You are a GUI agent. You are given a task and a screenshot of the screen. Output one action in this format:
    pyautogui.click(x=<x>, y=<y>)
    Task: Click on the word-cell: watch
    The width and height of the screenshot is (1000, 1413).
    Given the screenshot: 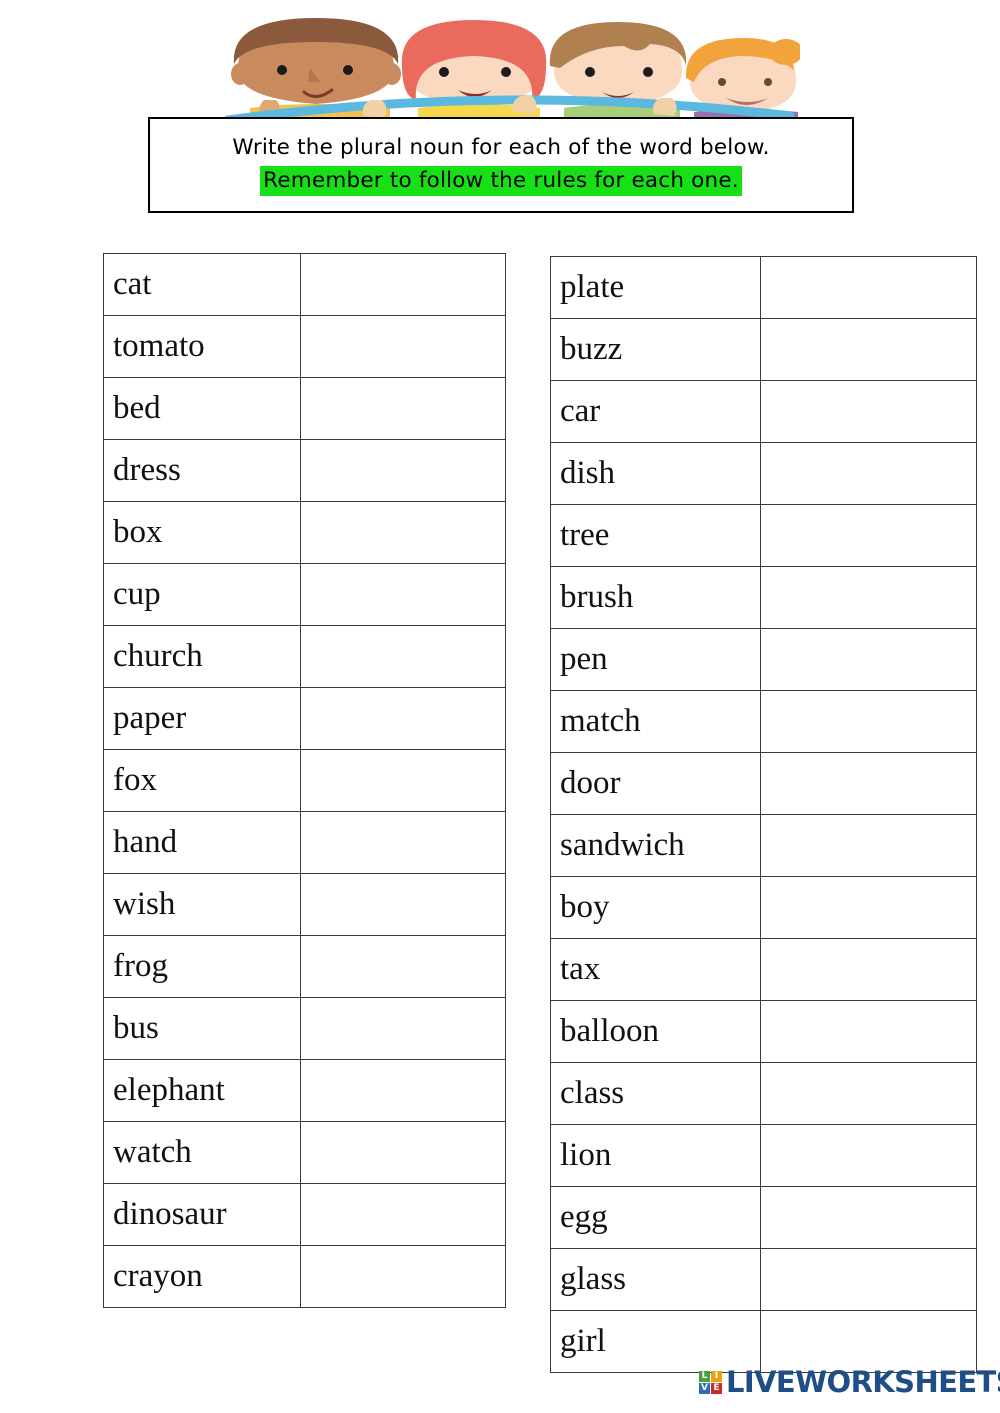 What is the action you would take?
    pyautogui.click(x=202, y=1152)
    